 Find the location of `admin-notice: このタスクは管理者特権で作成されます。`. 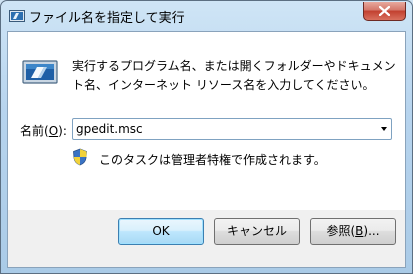

admin-notice: このタスクは管理者特権で作成されます。 is located at coordinates (212, 160).